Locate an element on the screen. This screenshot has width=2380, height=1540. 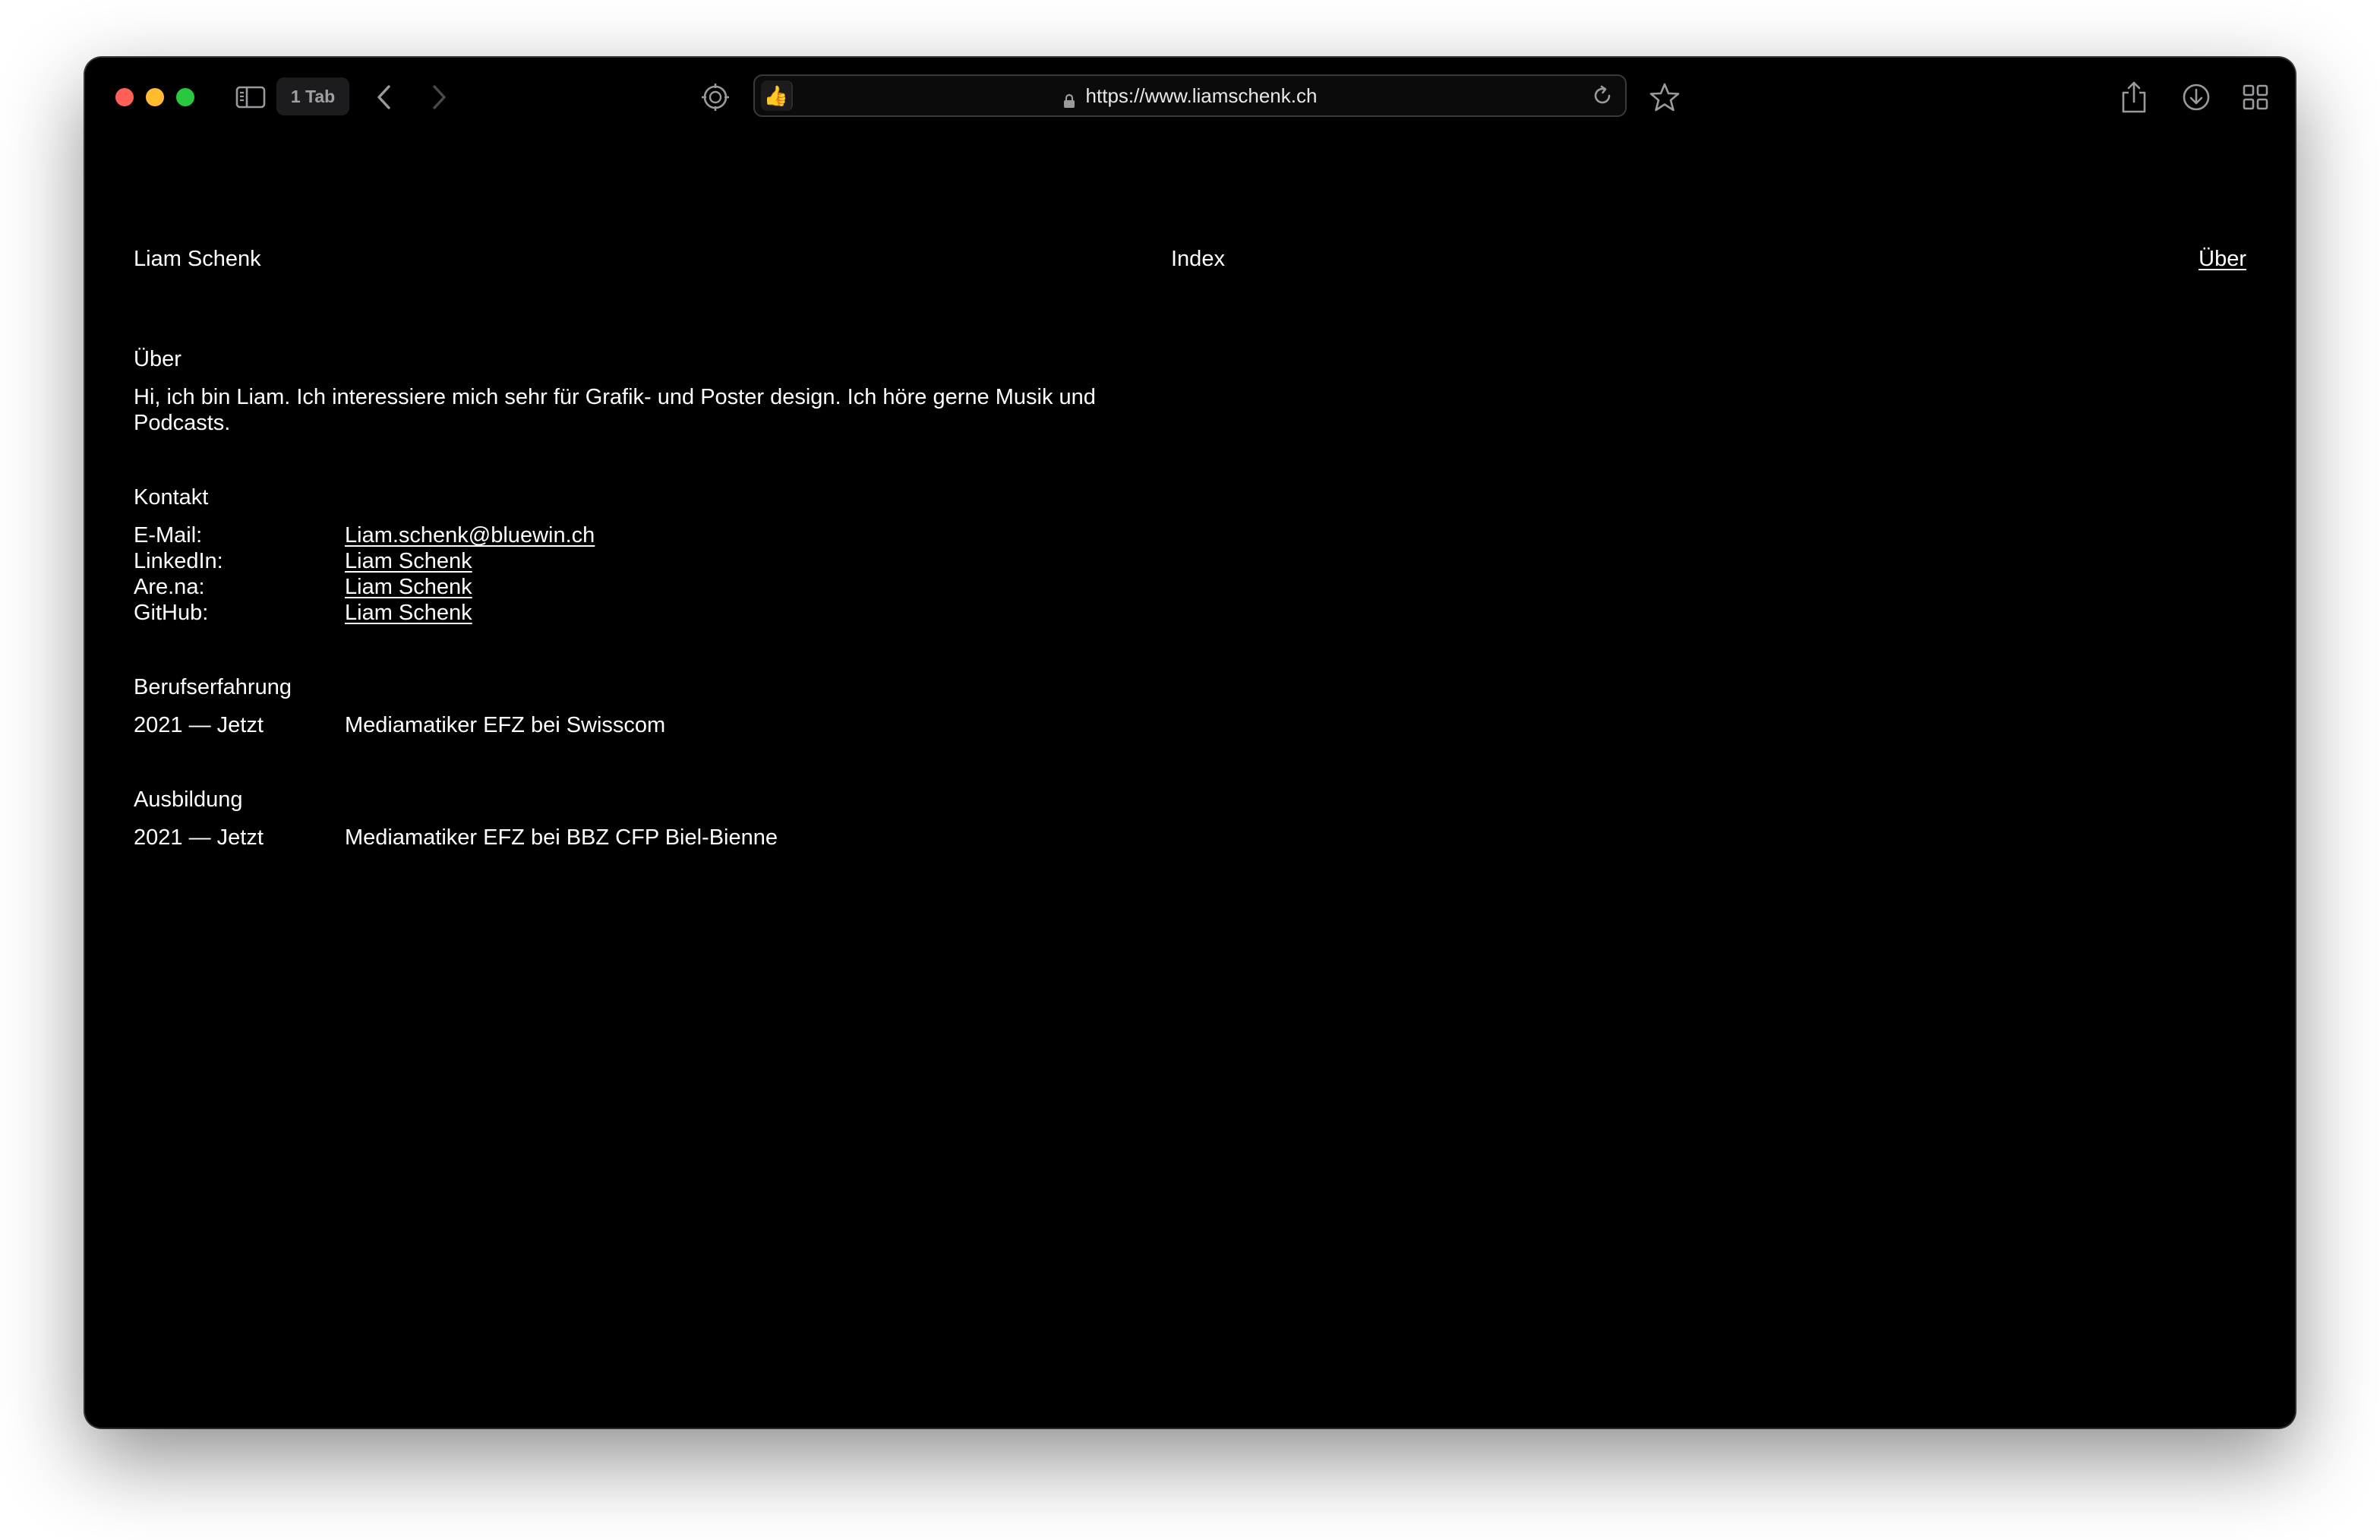
experience-section-title: Berufserfahrung is located at coordinates (213, 687).